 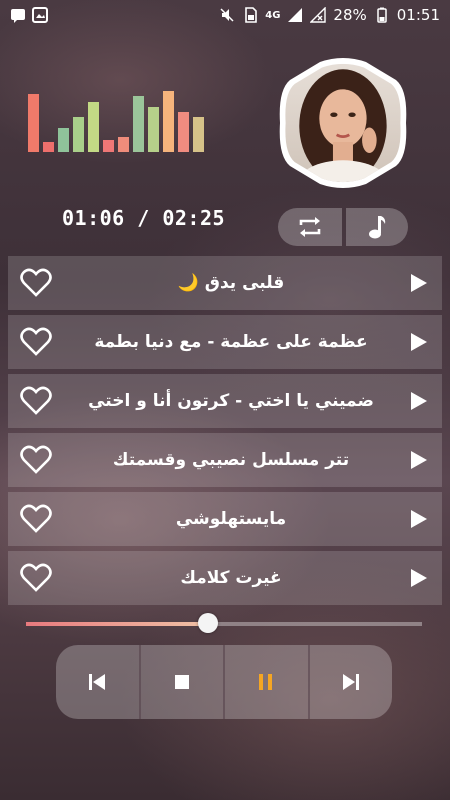 I want to click on status-right: 4G 28% 01:51, so click(x=329, y=15).